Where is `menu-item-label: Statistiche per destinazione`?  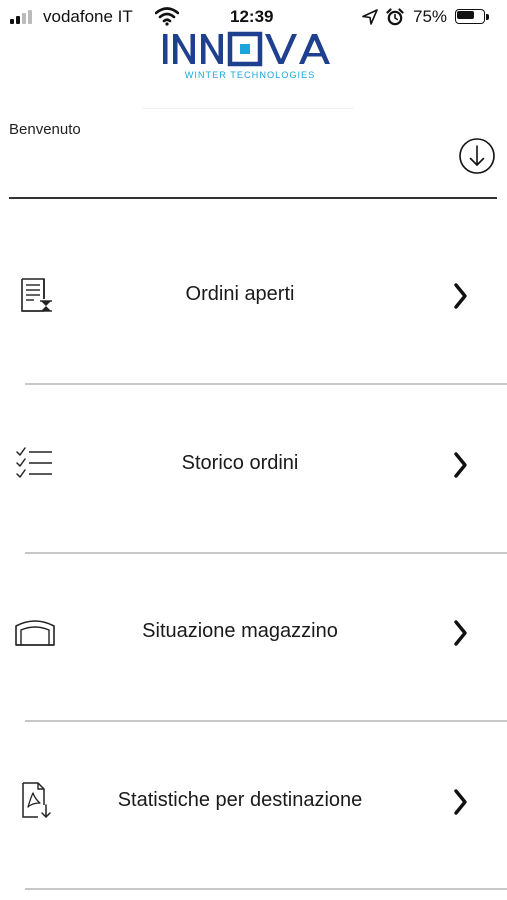
menu-item-label: Statistiche per destinazione is located at coordinates (240, 800).